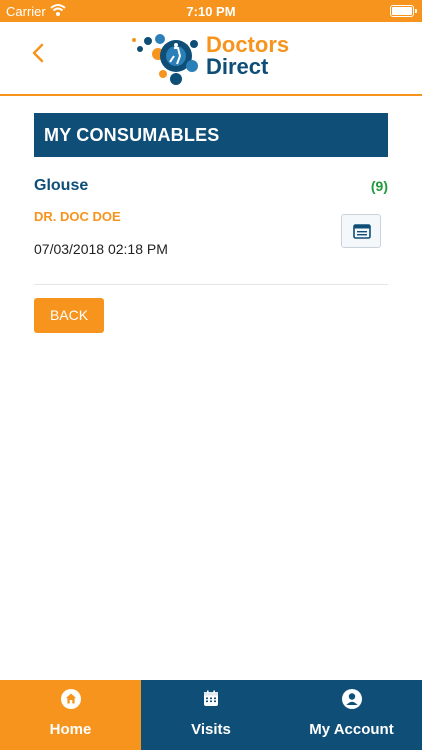 This screenshot has width=422, height=750. Describe the element at coordinates (77, 216) in the screenshot. I see `doctor-name: DR. DOC DOE` at that location.